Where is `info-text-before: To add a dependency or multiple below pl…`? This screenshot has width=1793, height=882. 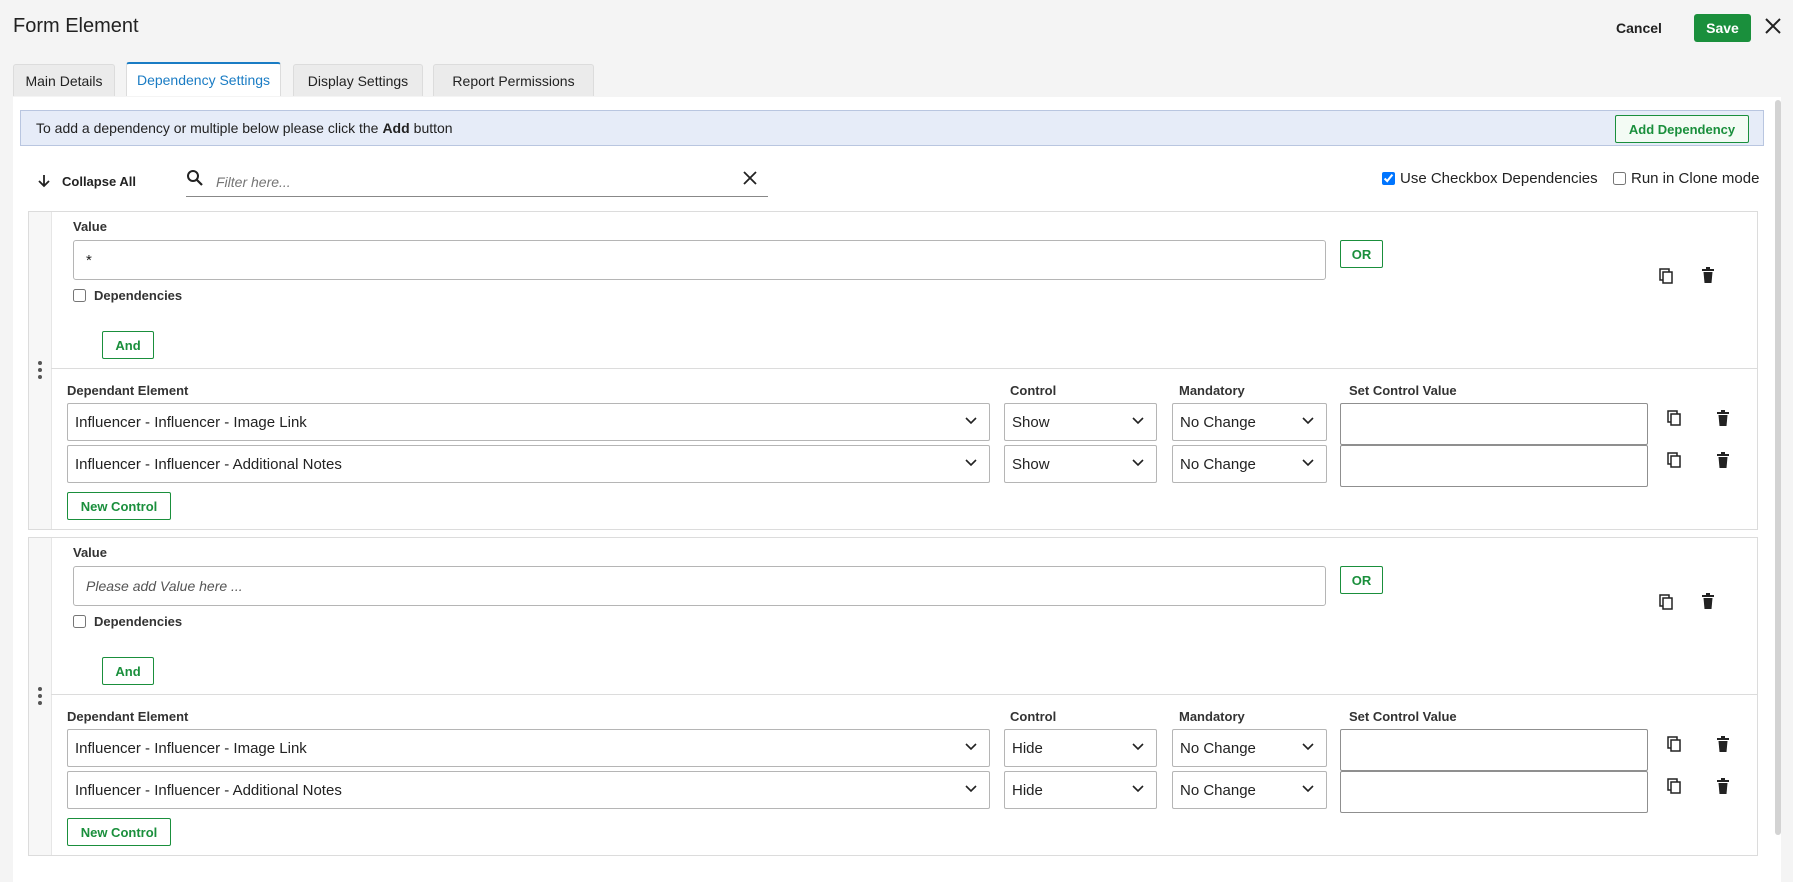 info-text-before: To add a dependency or multiple below pl… is located at coordinates (207, 128).